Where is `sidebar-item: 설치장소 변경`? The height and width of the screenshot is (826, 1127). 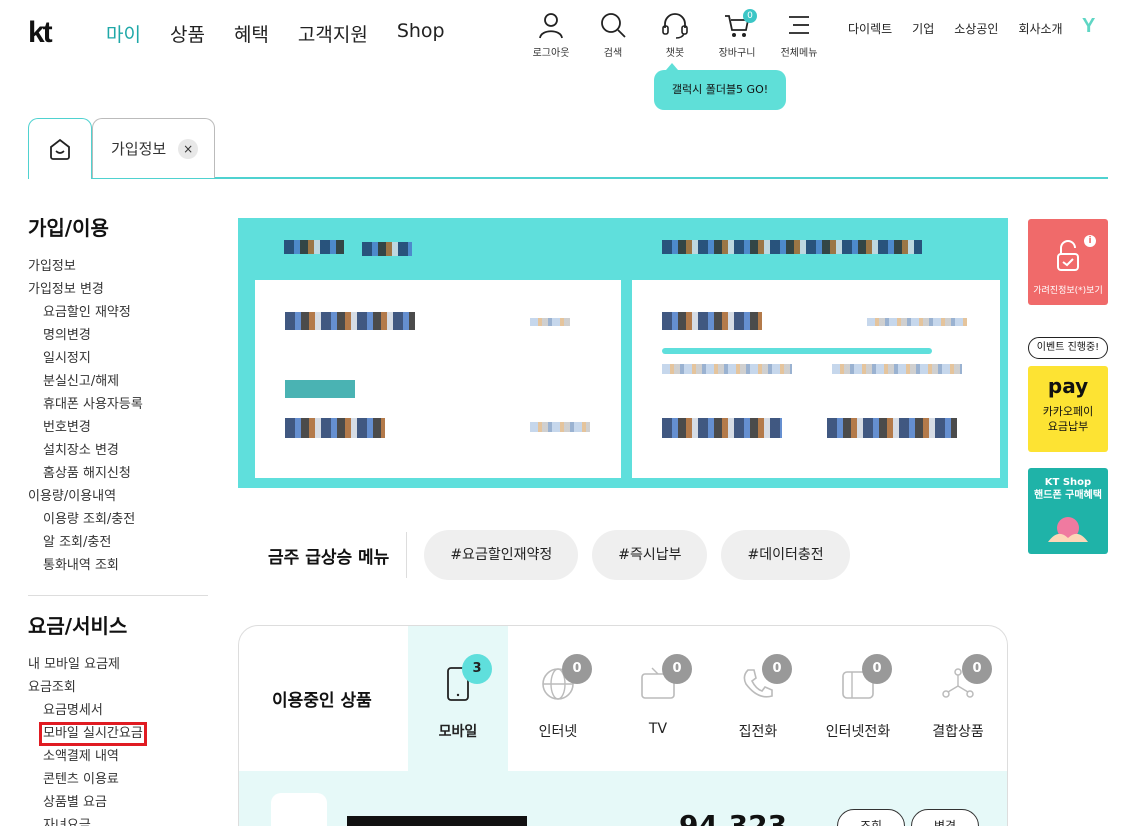 sidebar-item: 설치장소 변경 is located at coordinates (118, 450).